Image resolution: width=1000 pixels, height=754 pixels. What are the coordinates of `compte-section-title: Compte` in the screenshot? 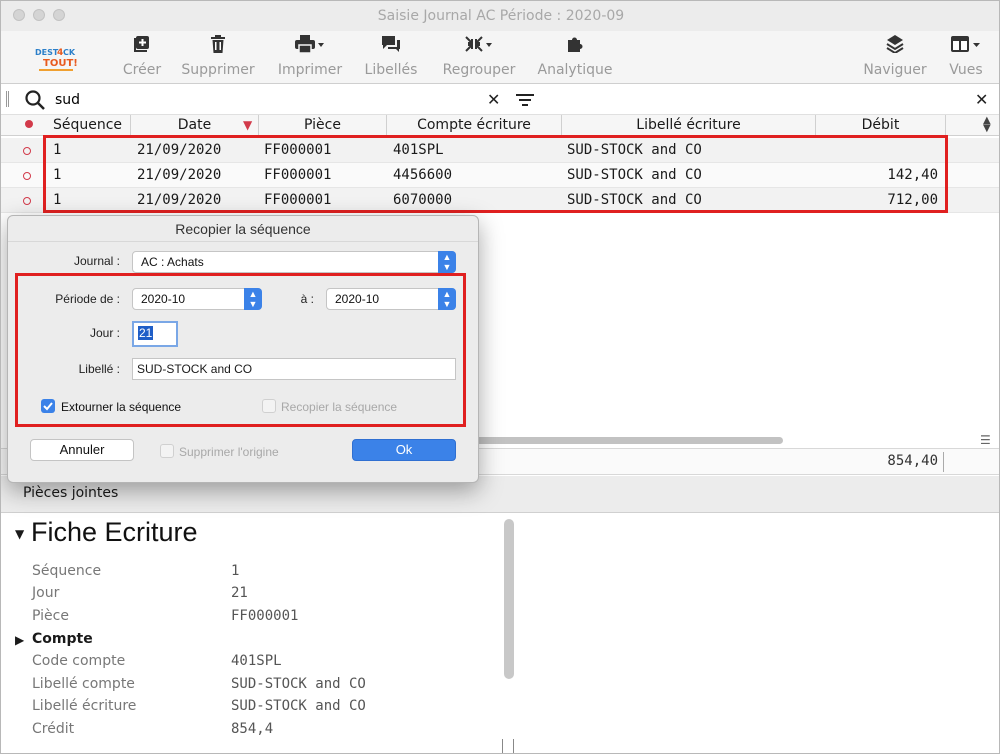 It's located at (62, 639).